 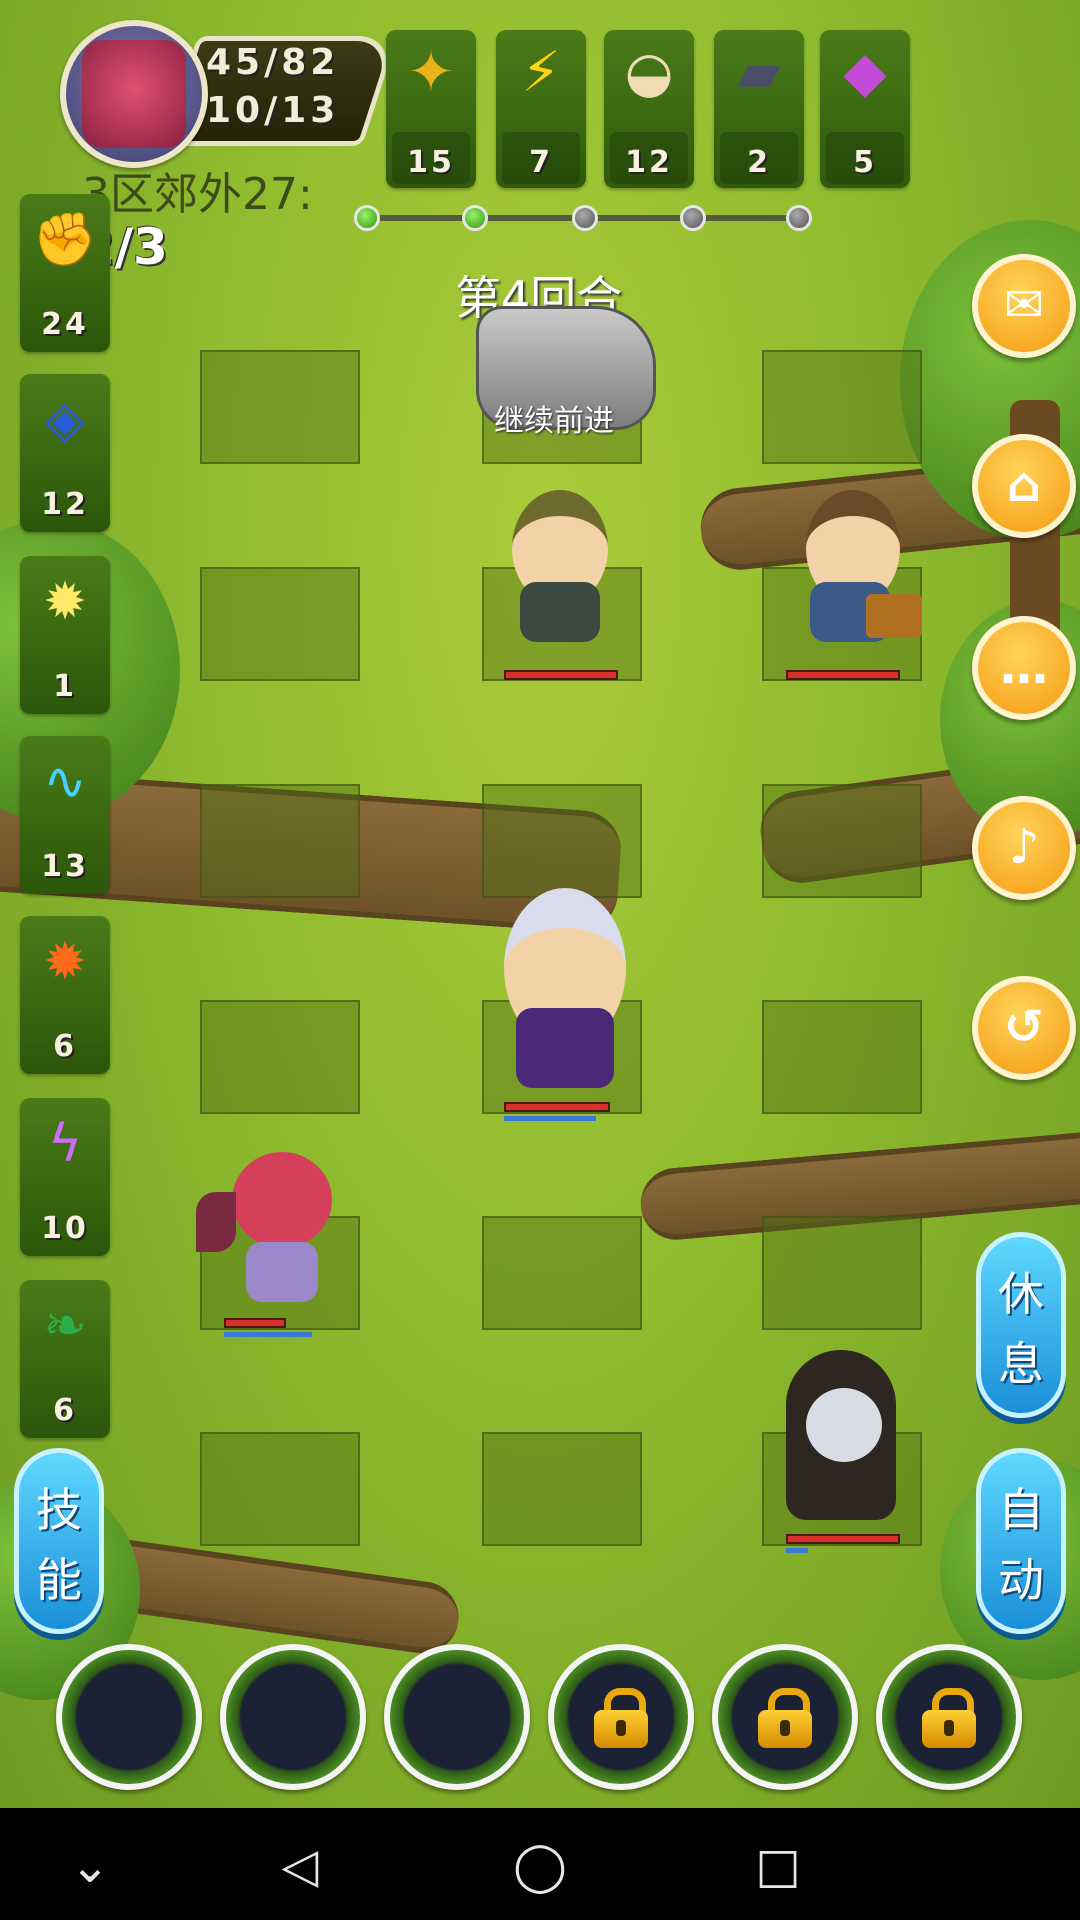 What do you see at coordinates (216, 1222) in the screenshot?
I see `wing-icon` at bounding box center [216, 1222].